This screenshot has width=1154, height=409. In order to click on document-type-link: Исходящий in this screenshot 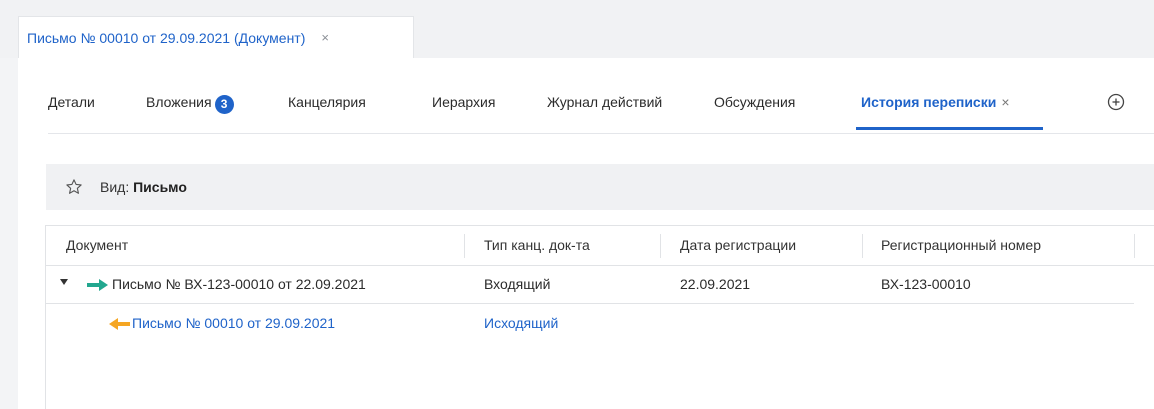, I will do `click(521, 323)`.